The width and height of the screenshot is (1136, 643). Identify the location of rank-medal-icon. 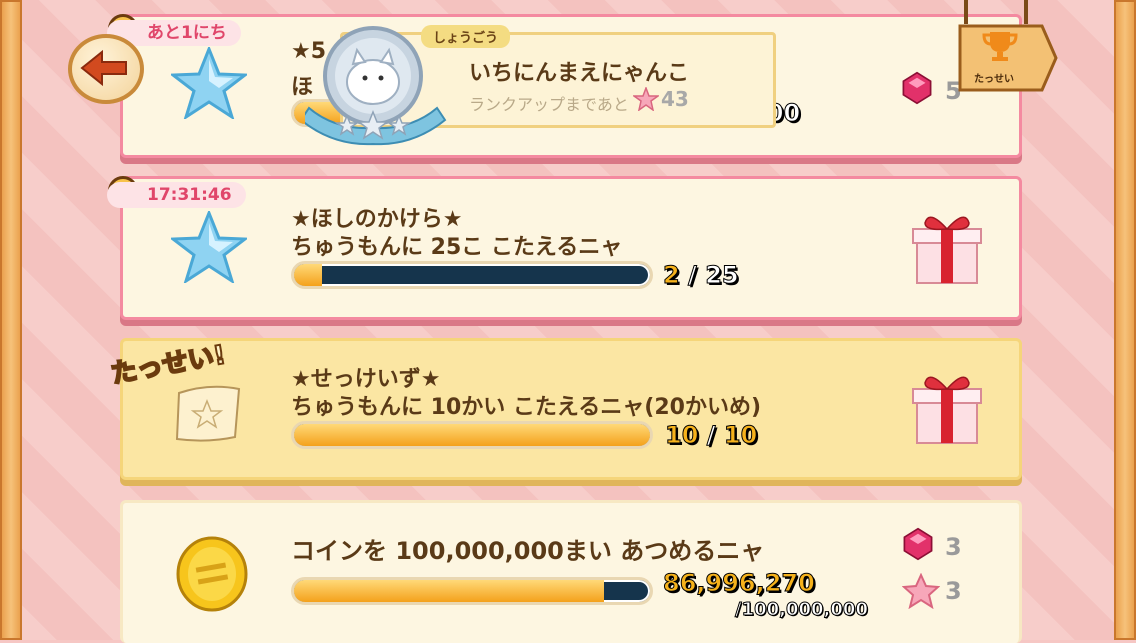
(376, 86).